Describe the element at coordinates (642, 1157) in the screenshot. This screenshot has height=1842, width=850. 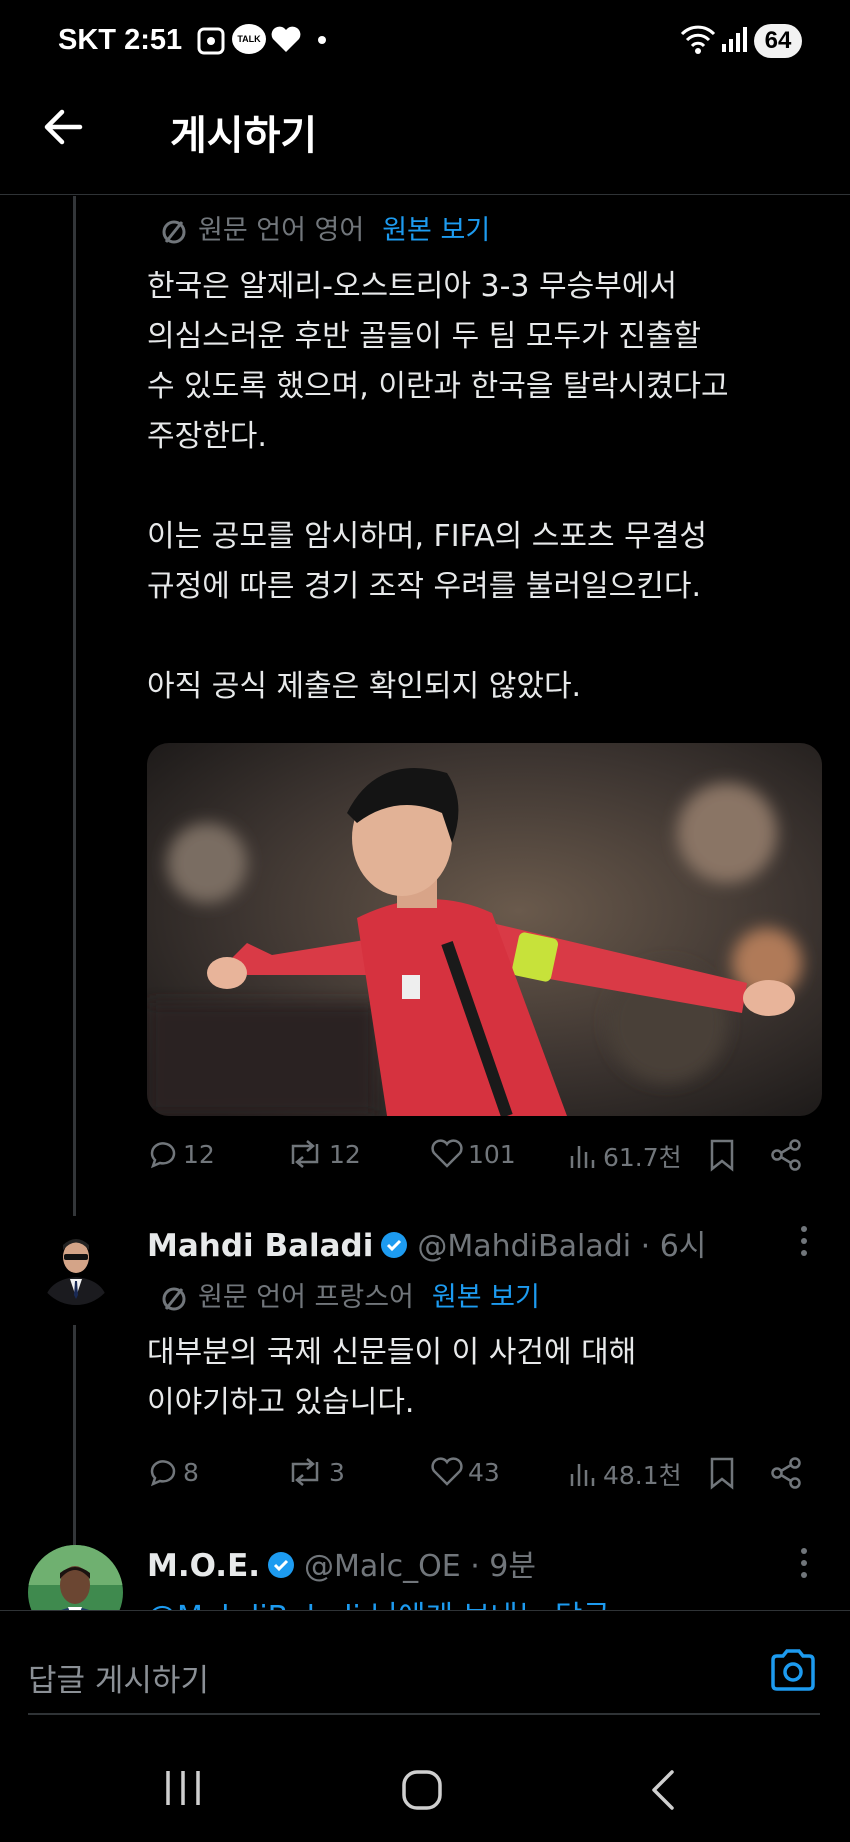
I see `view-count: 61.7천` at that location.